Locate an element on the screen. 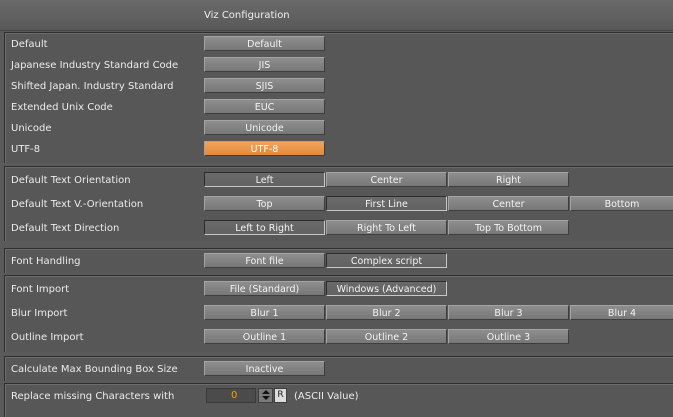 The width and height of the screenshot is (673, 417). blur-1-button: Blur 1 is located at coordinates (264, 312).